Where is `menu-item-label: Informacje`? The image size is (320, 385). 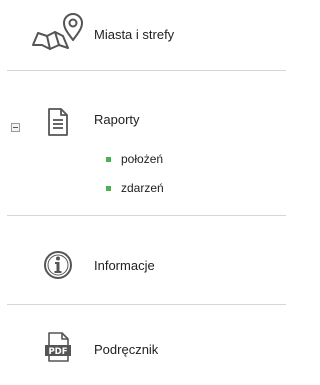
menu-item-label: Informacje is located at coordinates (124, 265).